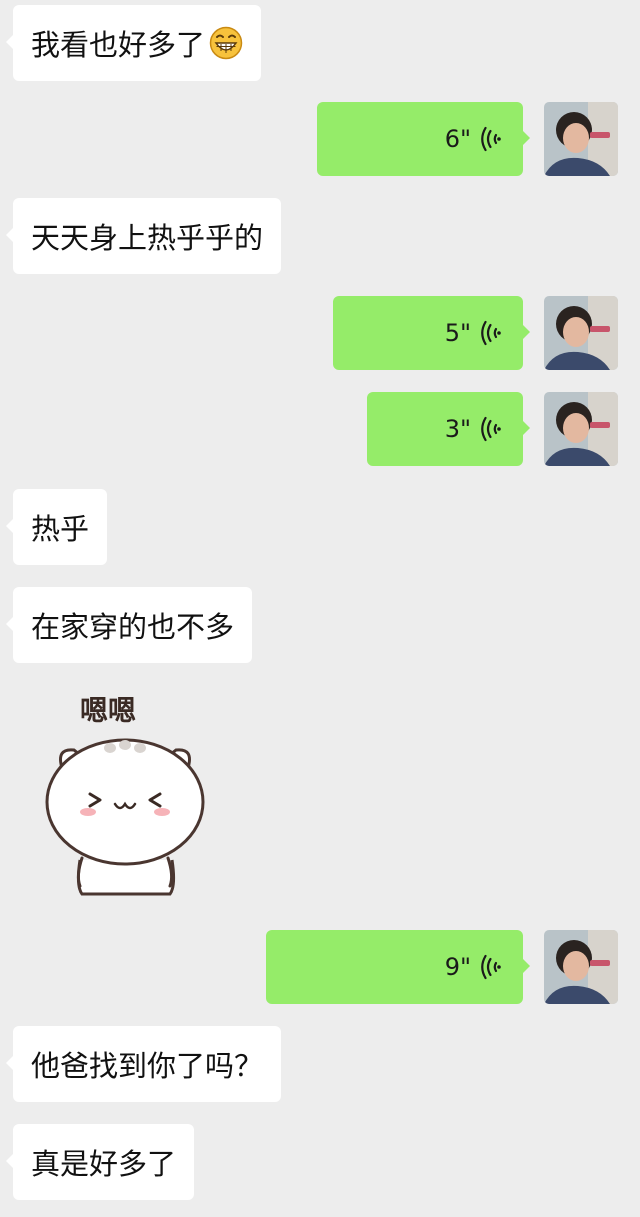 The height and width of the screenshot is (1217, 640). Describe the element at coordinates (147, 238) in the screenshot. I see `message-text: 天天身上热乎乎的` at that location.